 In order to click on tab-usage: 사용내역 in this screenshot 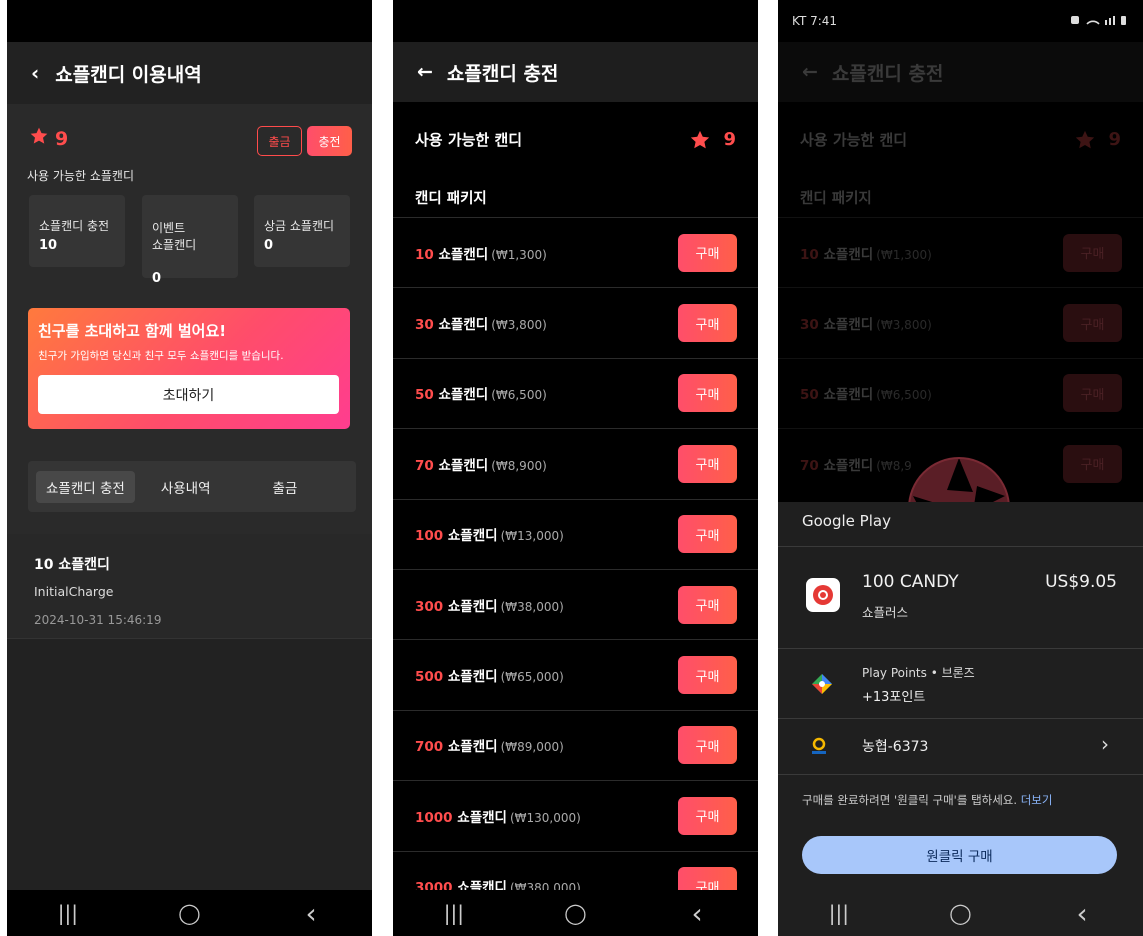, I will do `click(186, 487)`.